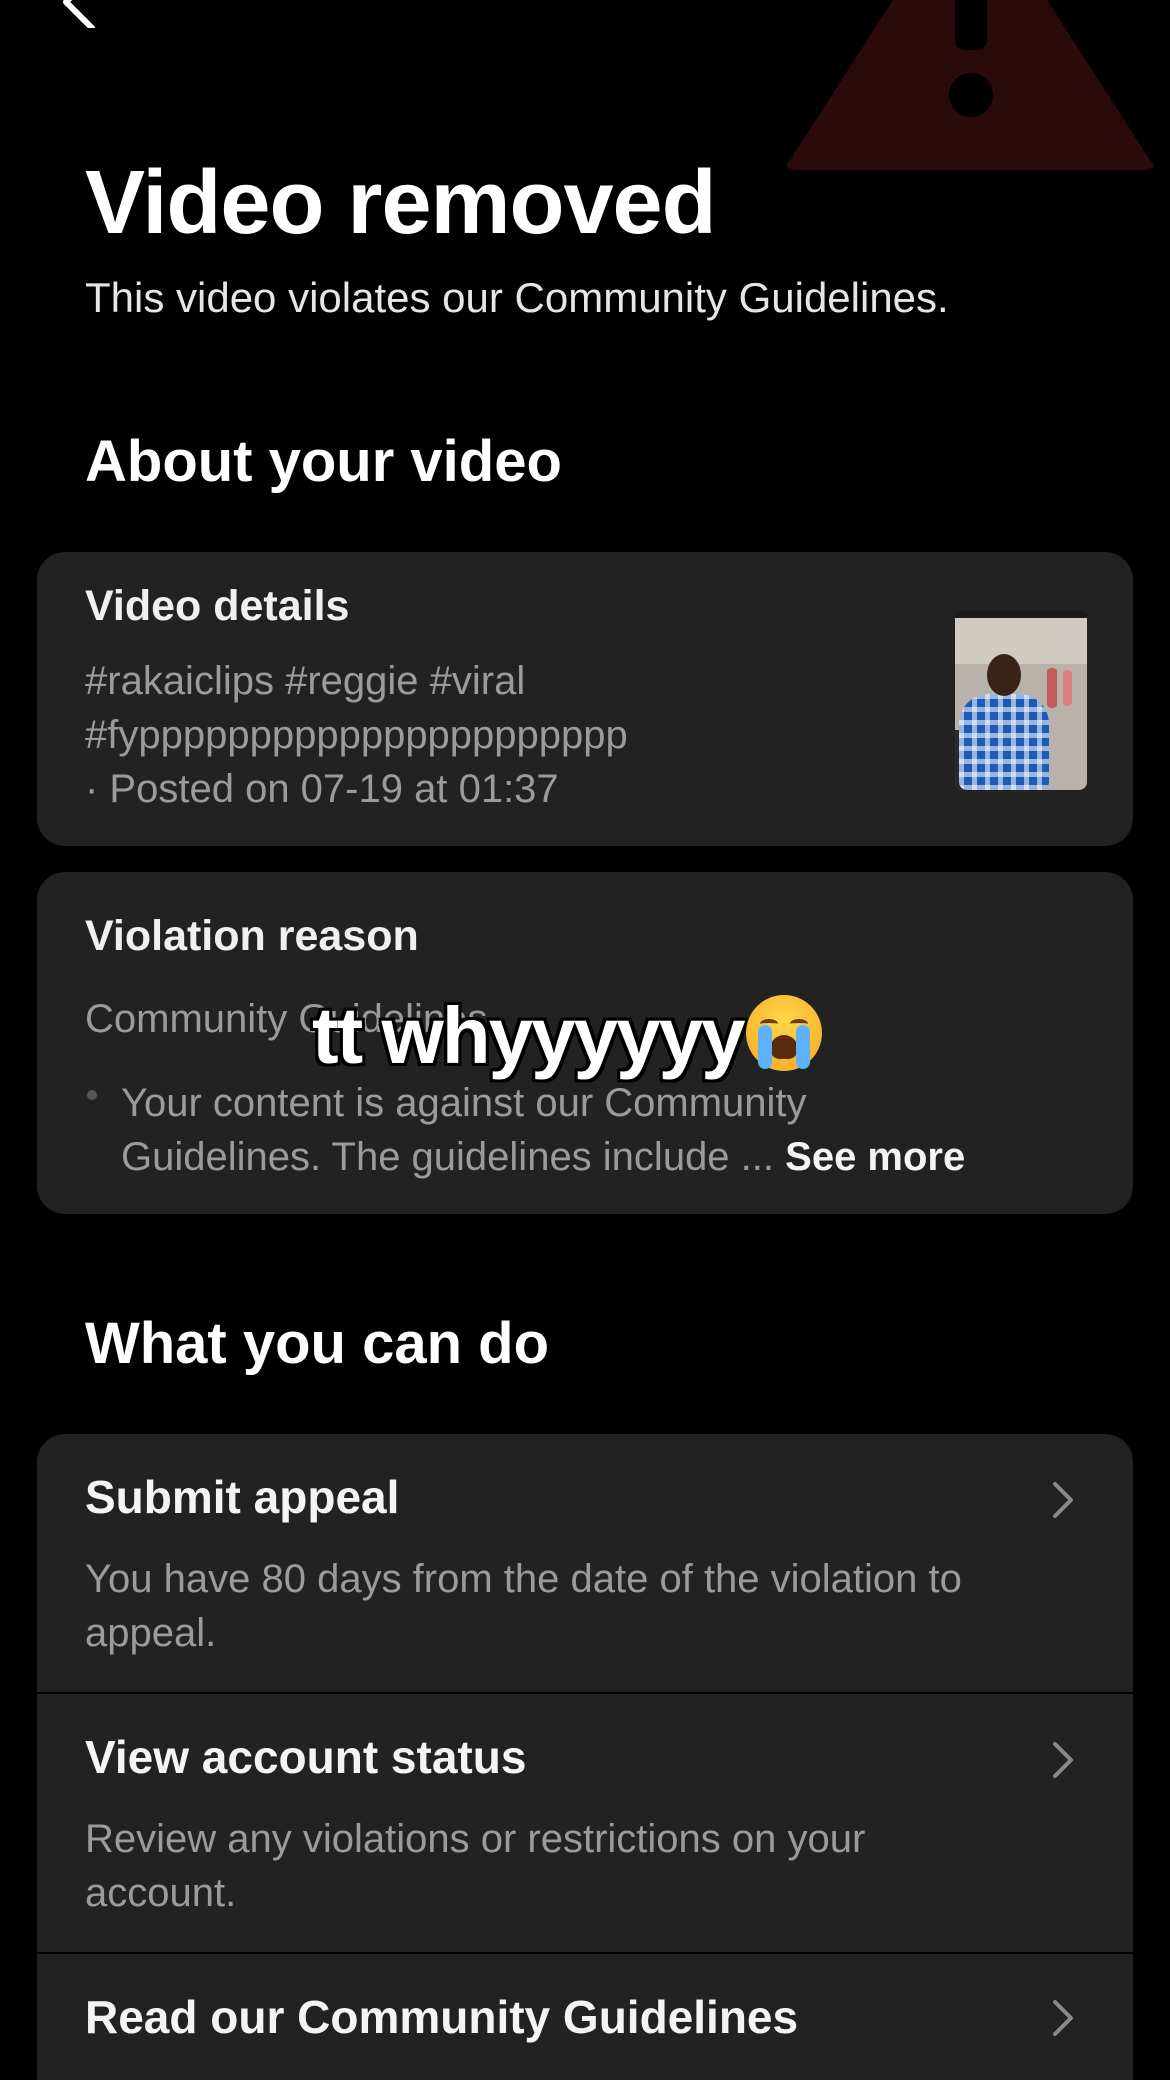 The image size is (1170, 2080). Describe the element at coordinates (356, 735) in the screenshot. I see `video-hashtags-line2: #fypppppppppppppppppppppp` at that location.